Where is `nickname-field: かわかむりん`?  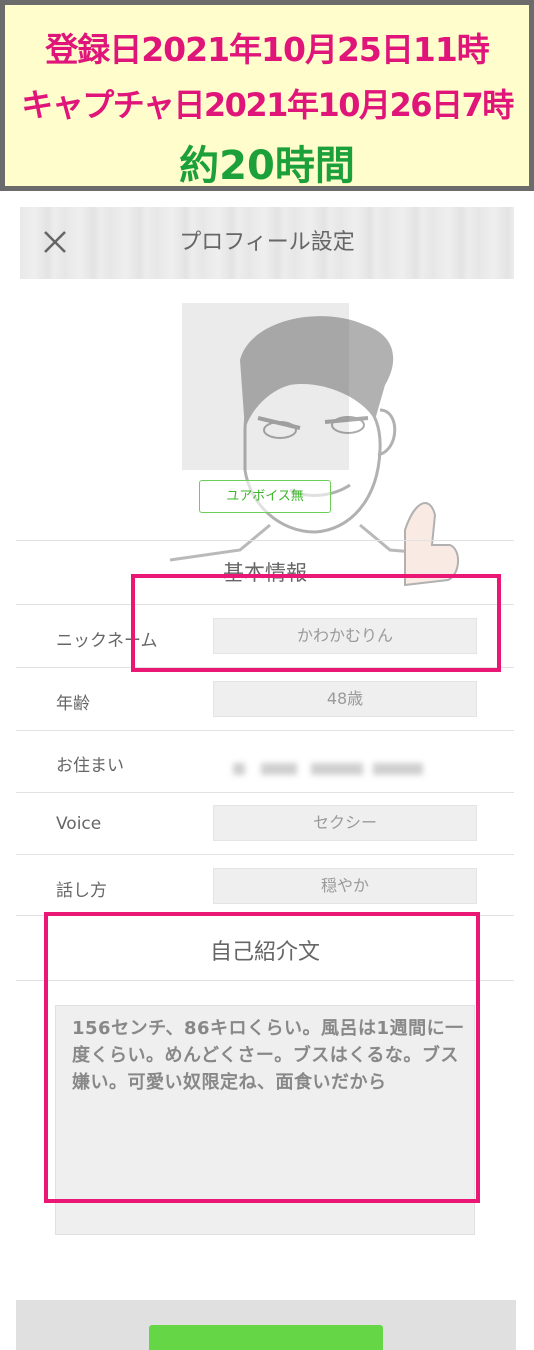 nickname-field: かわかむりん is located at coordinates (345, 636).